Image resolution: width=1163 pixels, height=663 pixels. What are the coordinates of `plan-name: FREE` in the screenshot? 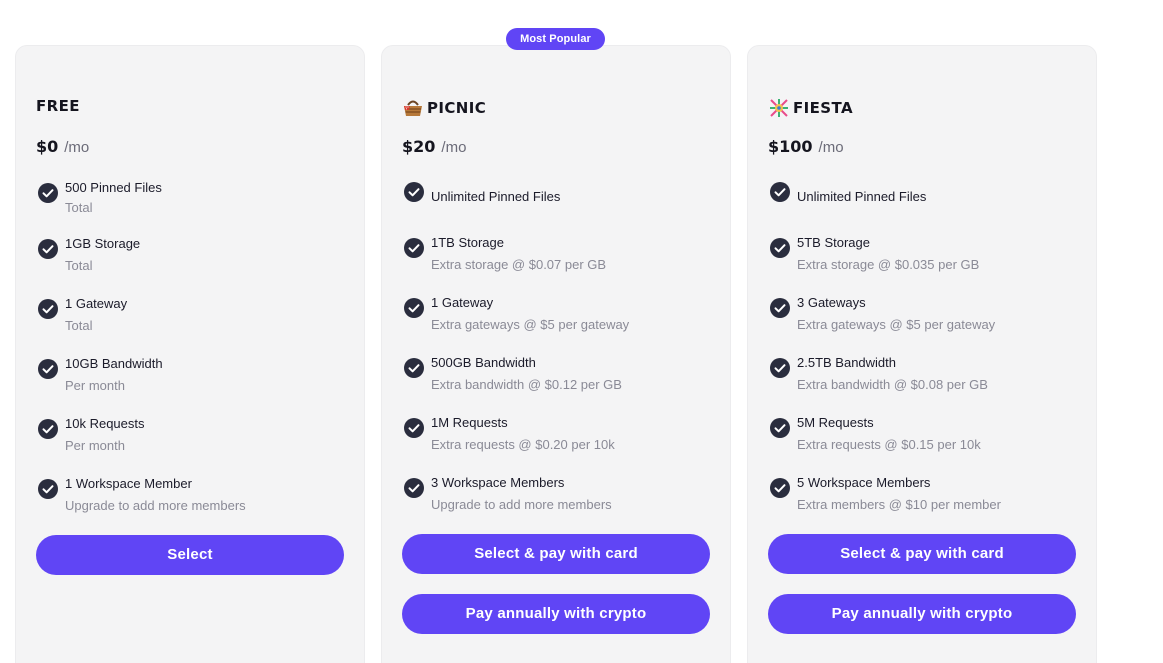 It's located at (58, 106).